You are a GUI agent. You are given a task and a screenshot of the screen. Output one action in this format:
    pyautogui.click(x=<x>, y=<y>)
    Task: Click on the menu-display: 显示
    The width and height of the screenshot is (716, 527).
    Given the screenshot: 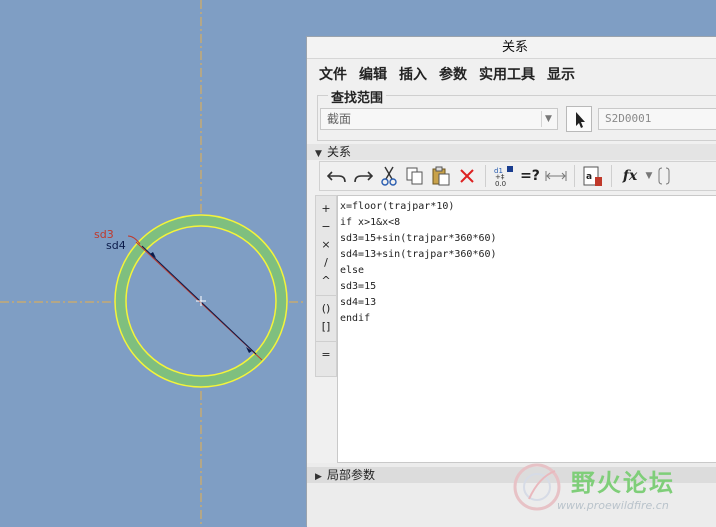 What is the action you would take?
    pyautogui.click(x=561, y=74)
    